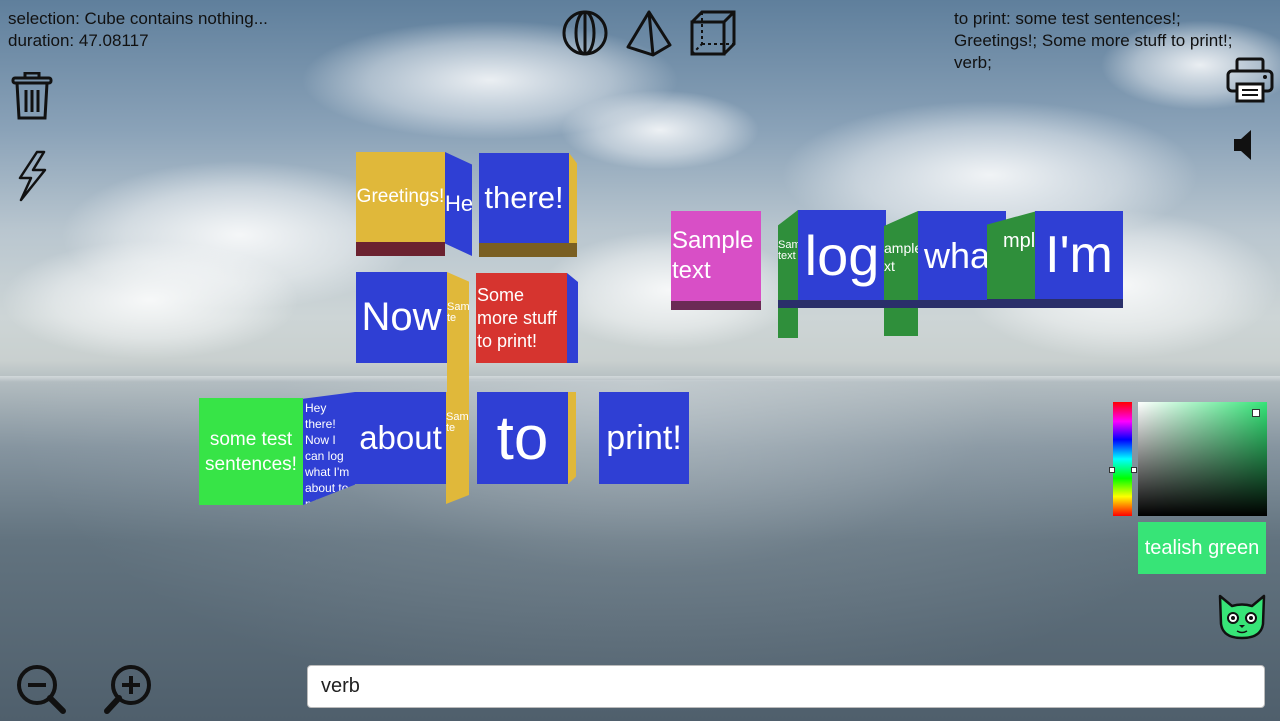 The height and width of the screenshot is (721, 1280). I want to click on cube-front-face: about, so click(400, 438).